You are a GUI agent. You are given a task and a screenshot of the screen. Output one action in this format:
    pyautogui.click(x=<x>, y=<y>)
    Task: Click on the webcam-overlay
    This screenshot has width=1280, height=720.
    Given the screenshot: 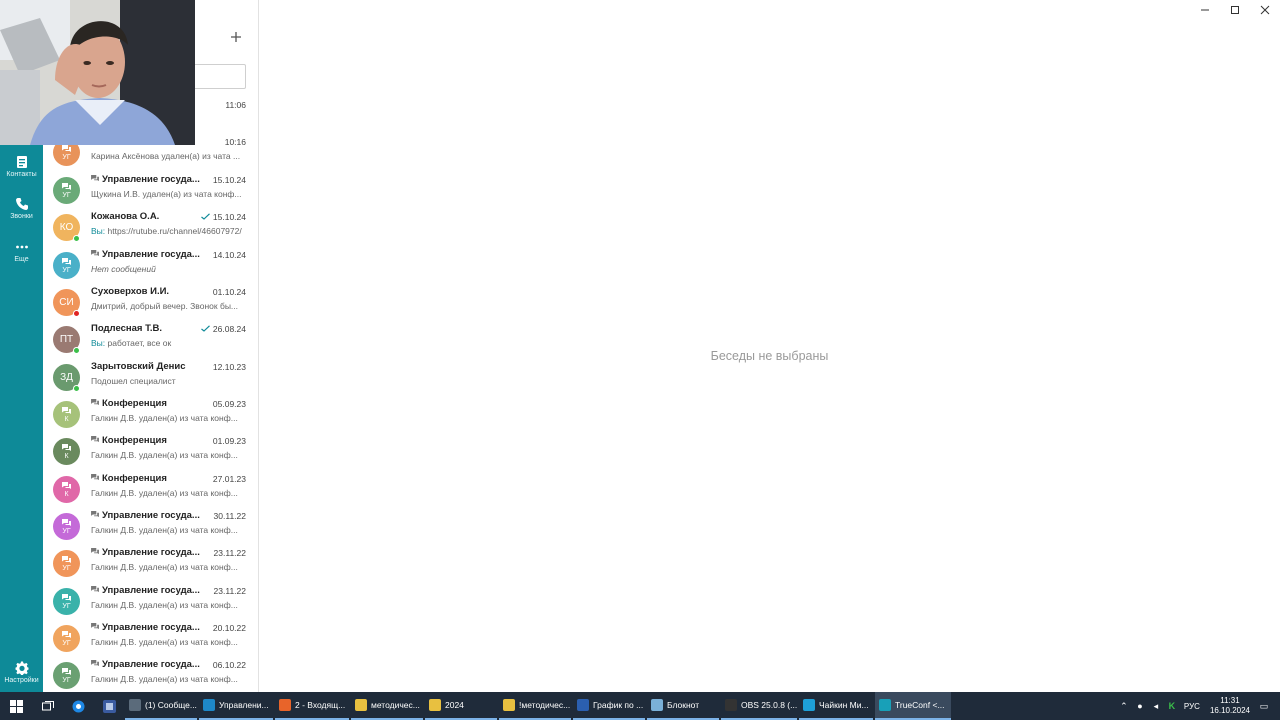 What is the action you would take?
    pyautogui.click(x=97, y=72)
    